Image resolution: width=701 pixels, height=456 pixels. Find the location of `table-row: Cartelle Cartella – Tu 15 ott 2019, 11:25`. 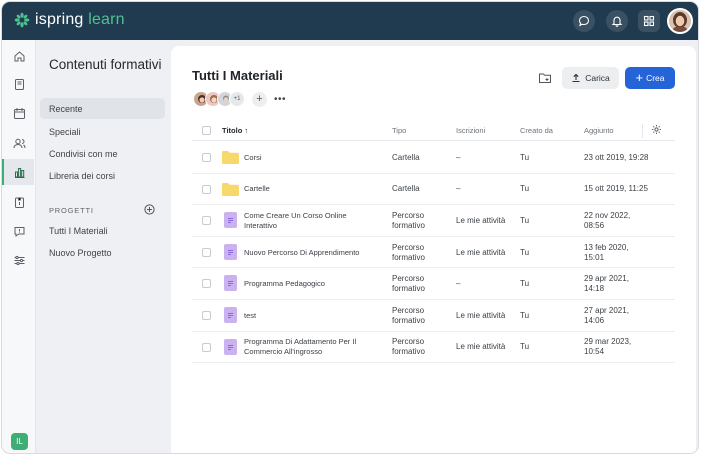

table-row: Cartelle Cartella – Tu 15 ott 2019, 11:25 is located at coordinates (433, 190).